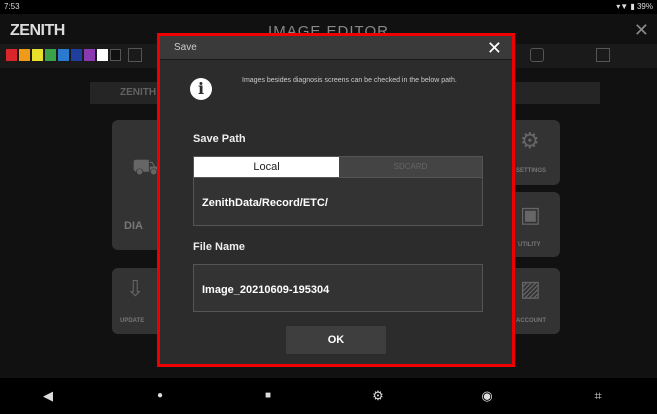 The width and height of the screenshot is (657, 414). Describe the element at coordinates (268, 395) in the screenshot. I see `recents-icon: ■` at that location.